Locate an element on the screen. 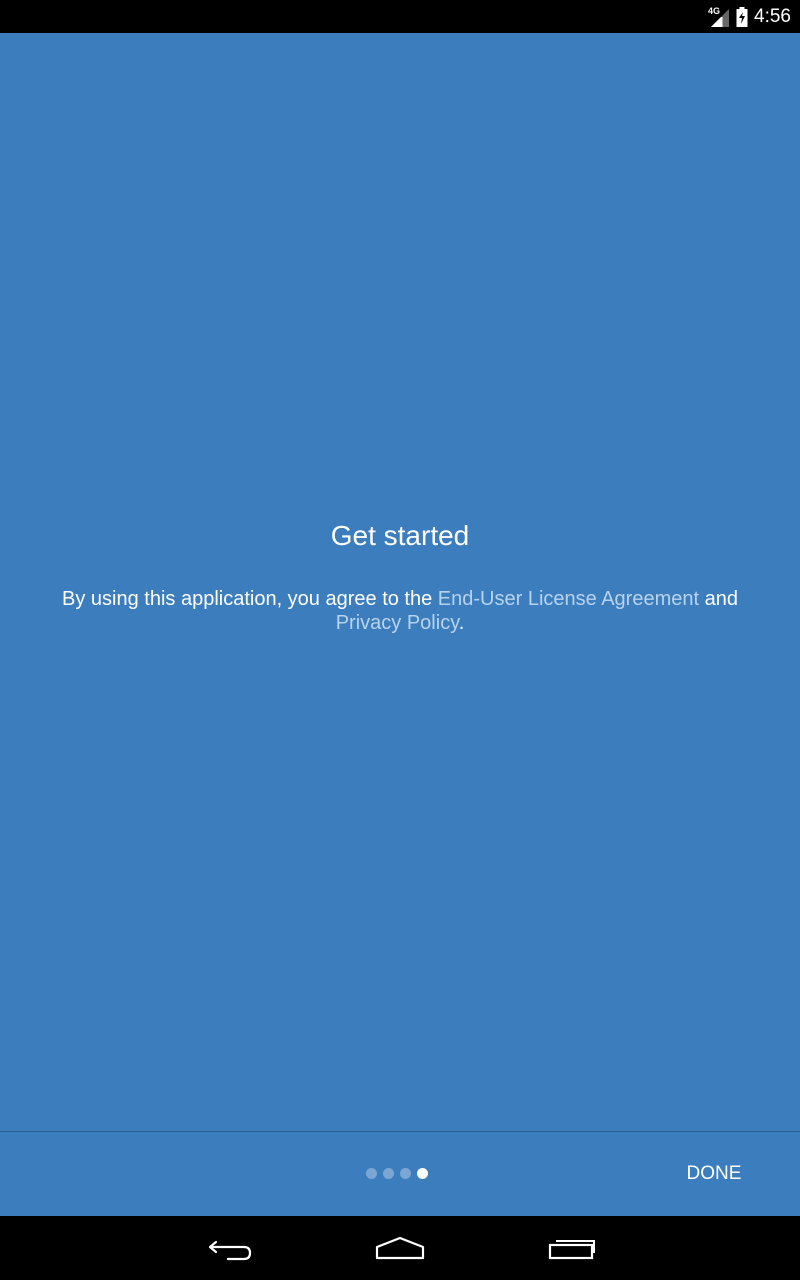 This screenshot has height=1280, width=800. navigation-bar is located at coordinates (400, 1248).